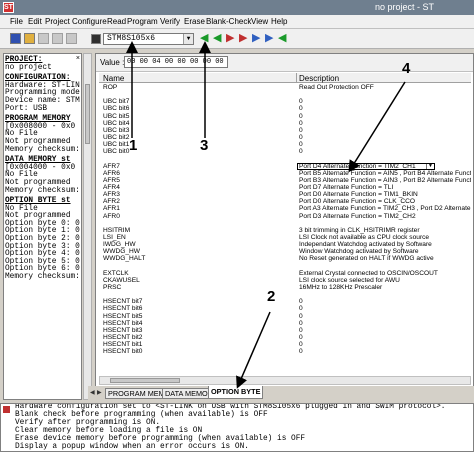  What do you see at coordinates (285, 151) in the screenshot?
I see `option-row: UBC bit0 0` at bounding box center [285, 151].